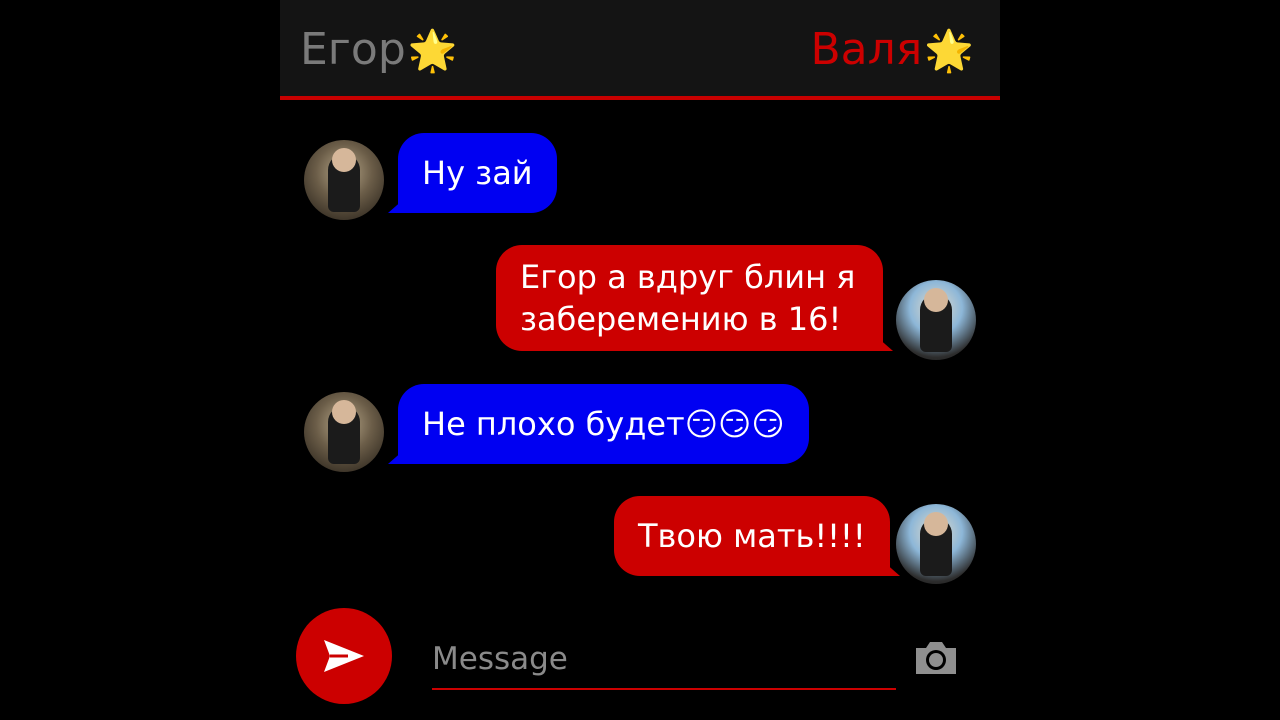 Image resolution: width=1280 pixels, height=720 pixels. I want to click on right-contact-name-text: Валя, so click(866, 49).